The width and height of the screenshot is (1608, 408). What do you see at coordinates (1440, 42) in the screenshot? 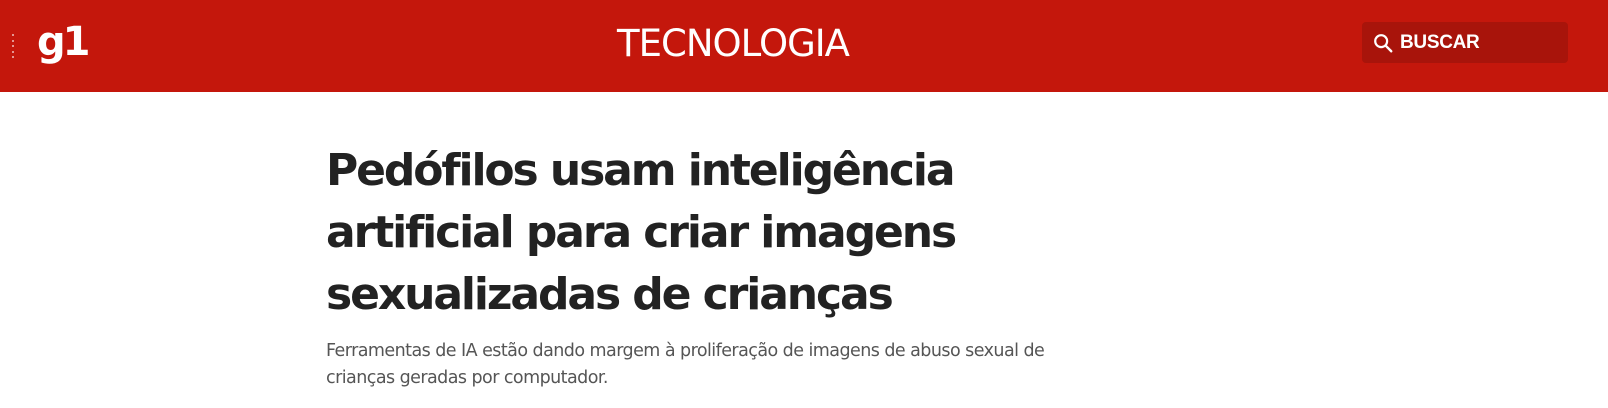
I see `search-label: BUSCAR` at bounding box center [1440, 42].